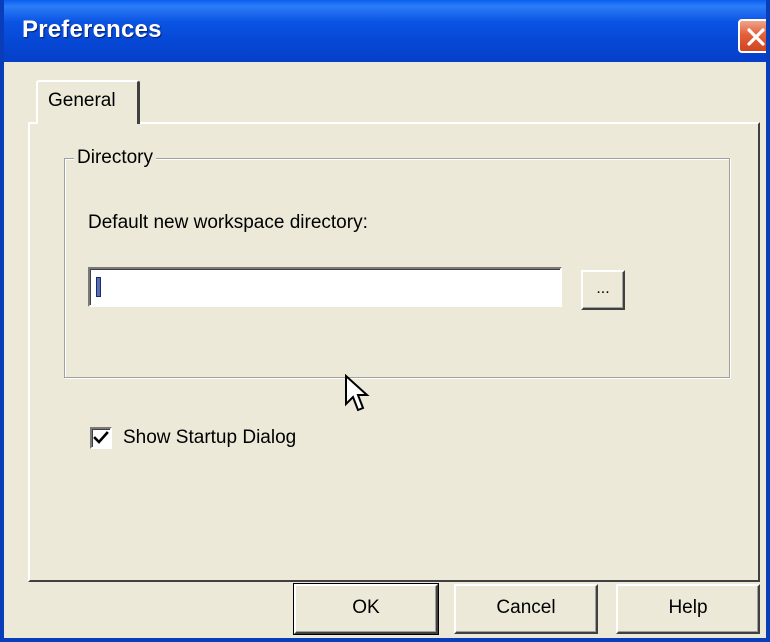  Describe the element at coordinates (101, 438) in the screenshot. I see `show-startup-dialog-checkbox` at that location.